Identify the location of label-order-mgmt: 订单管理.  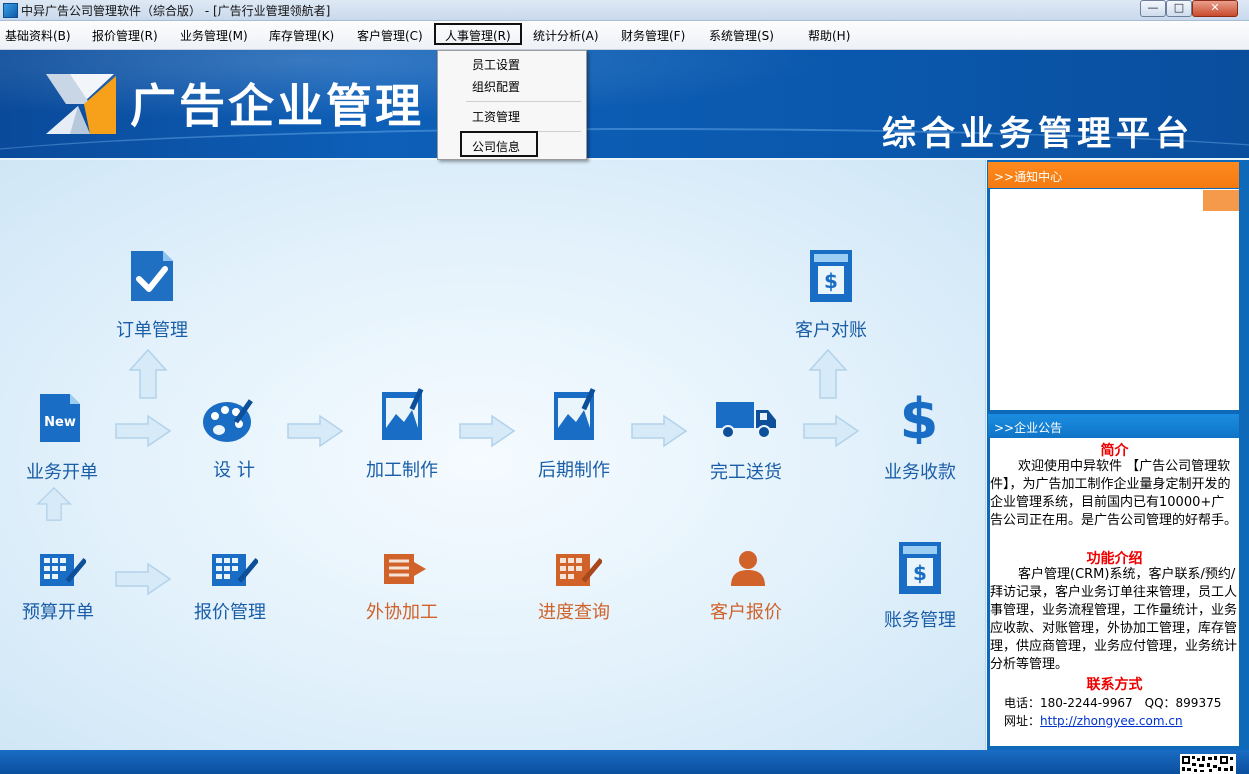
(152, 329).